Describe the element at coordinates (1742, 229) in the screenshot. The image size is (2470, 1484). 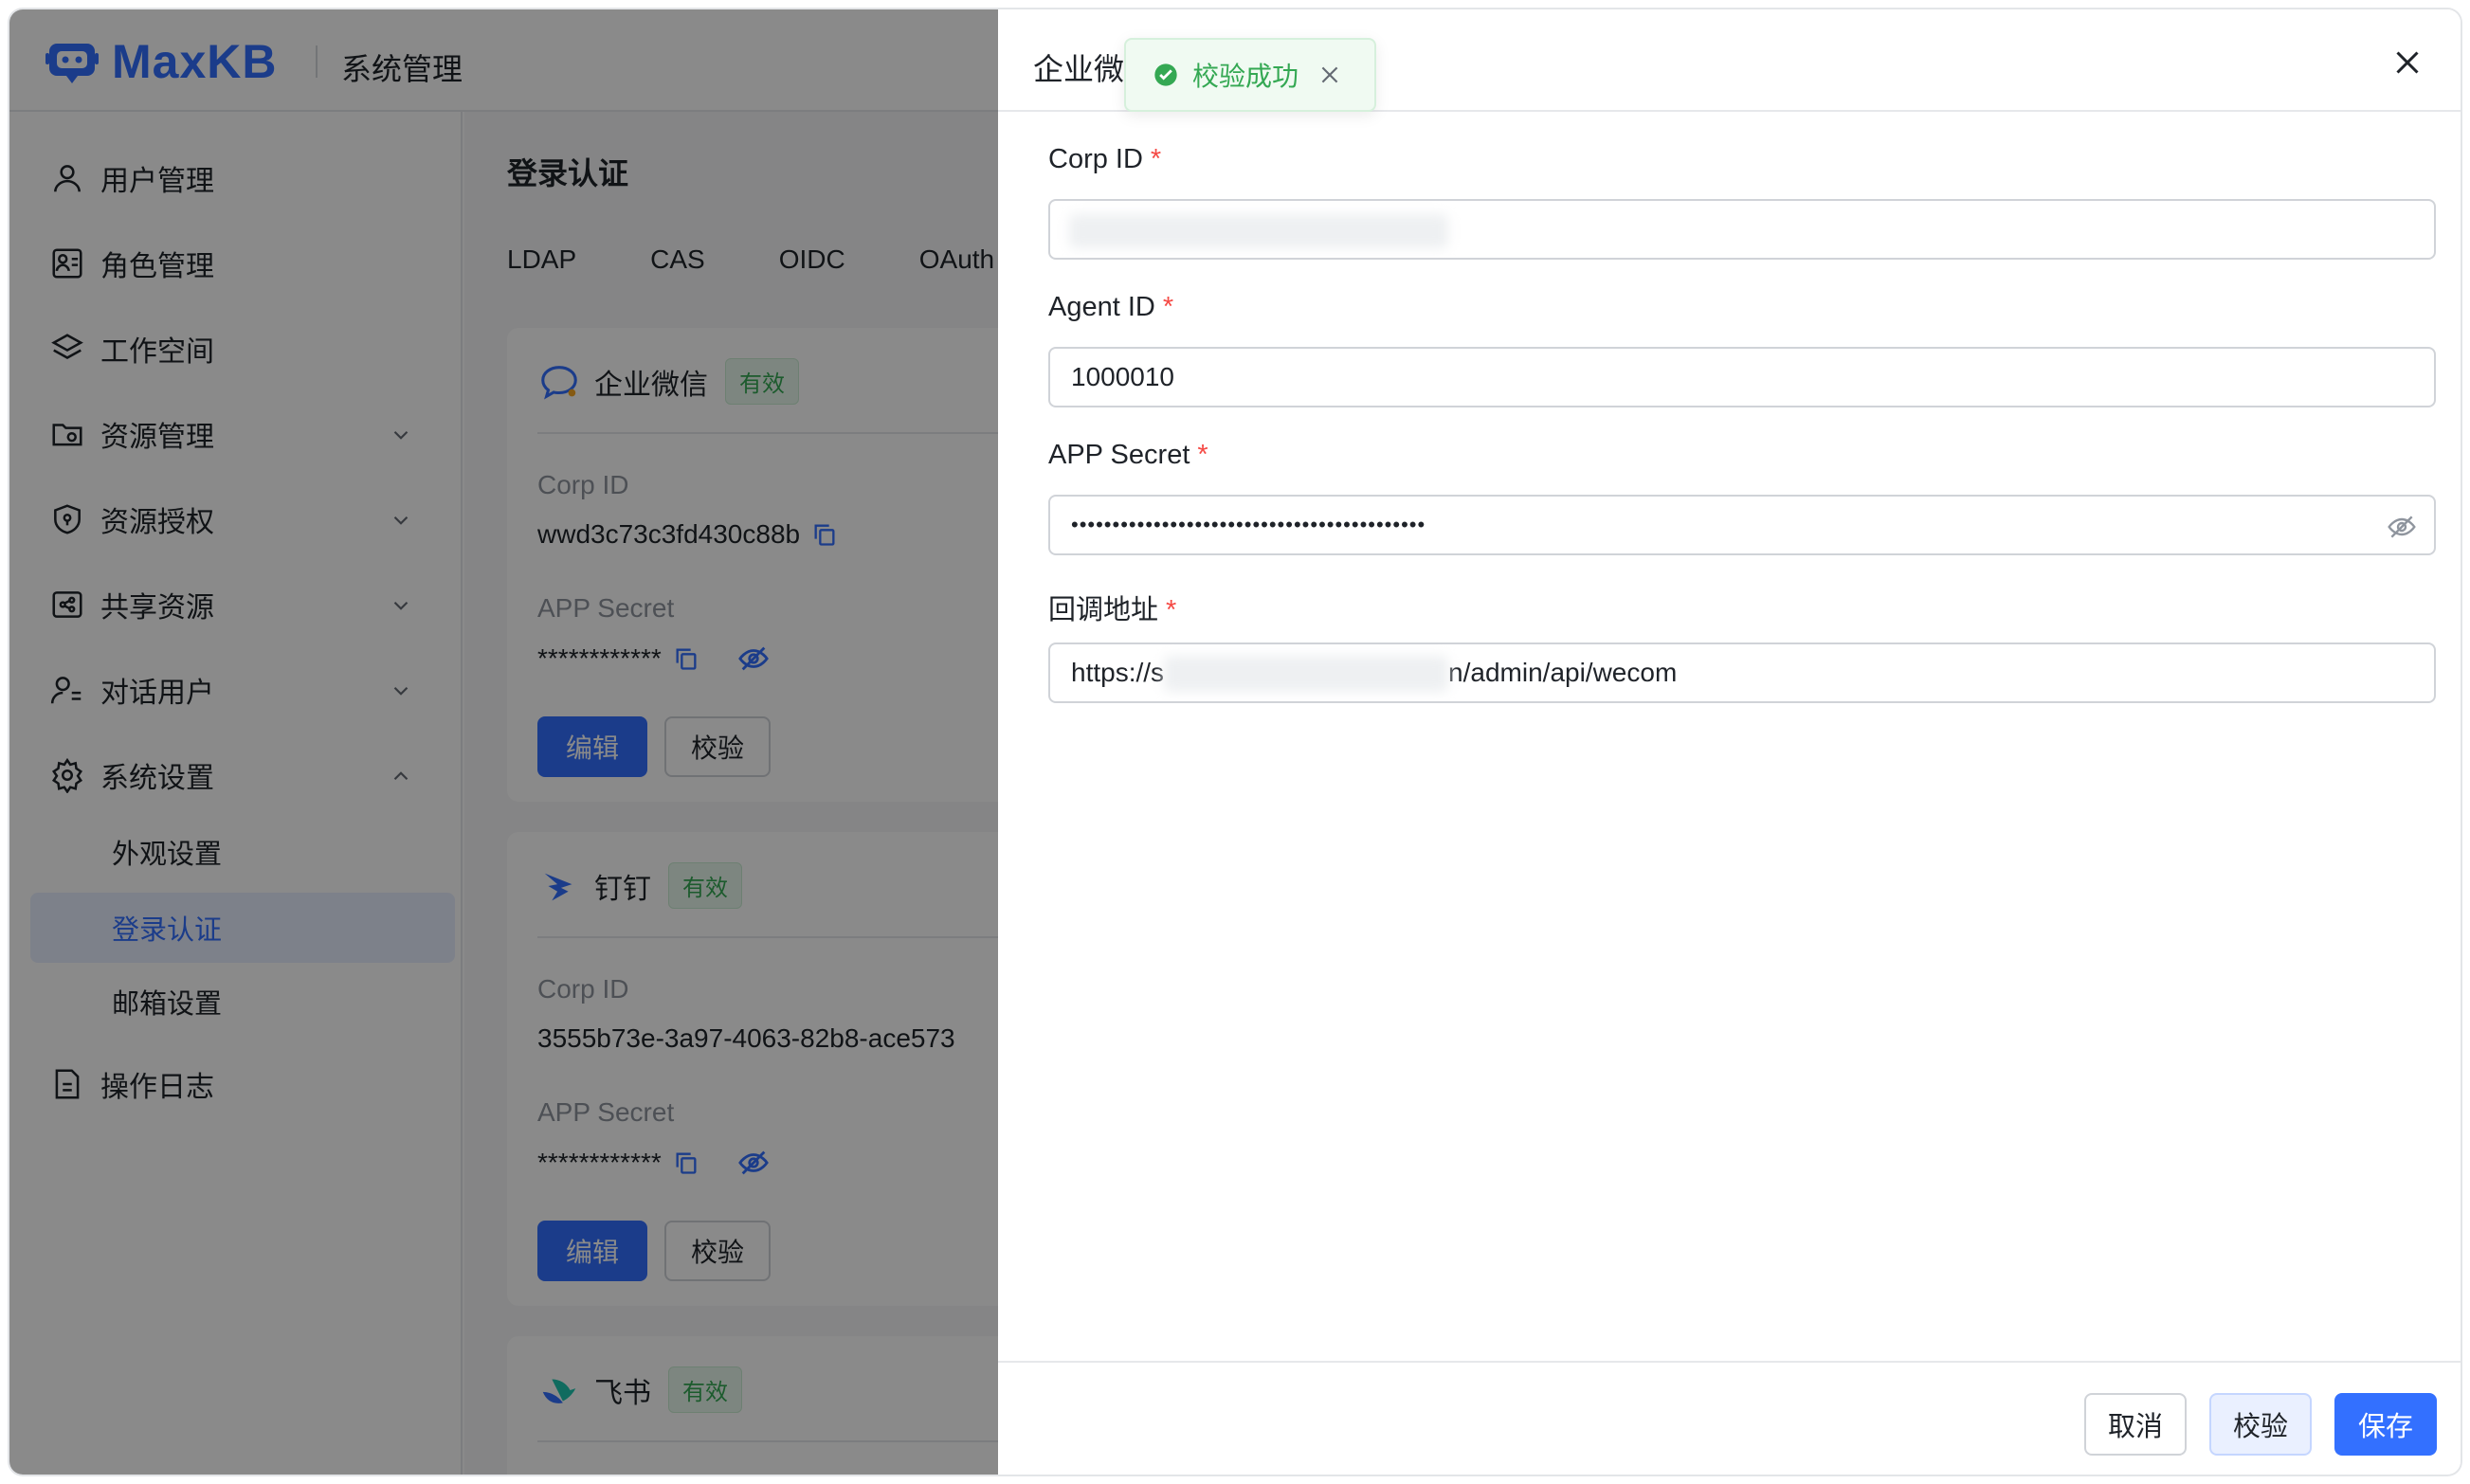
I see `corp-id-input` at that location.